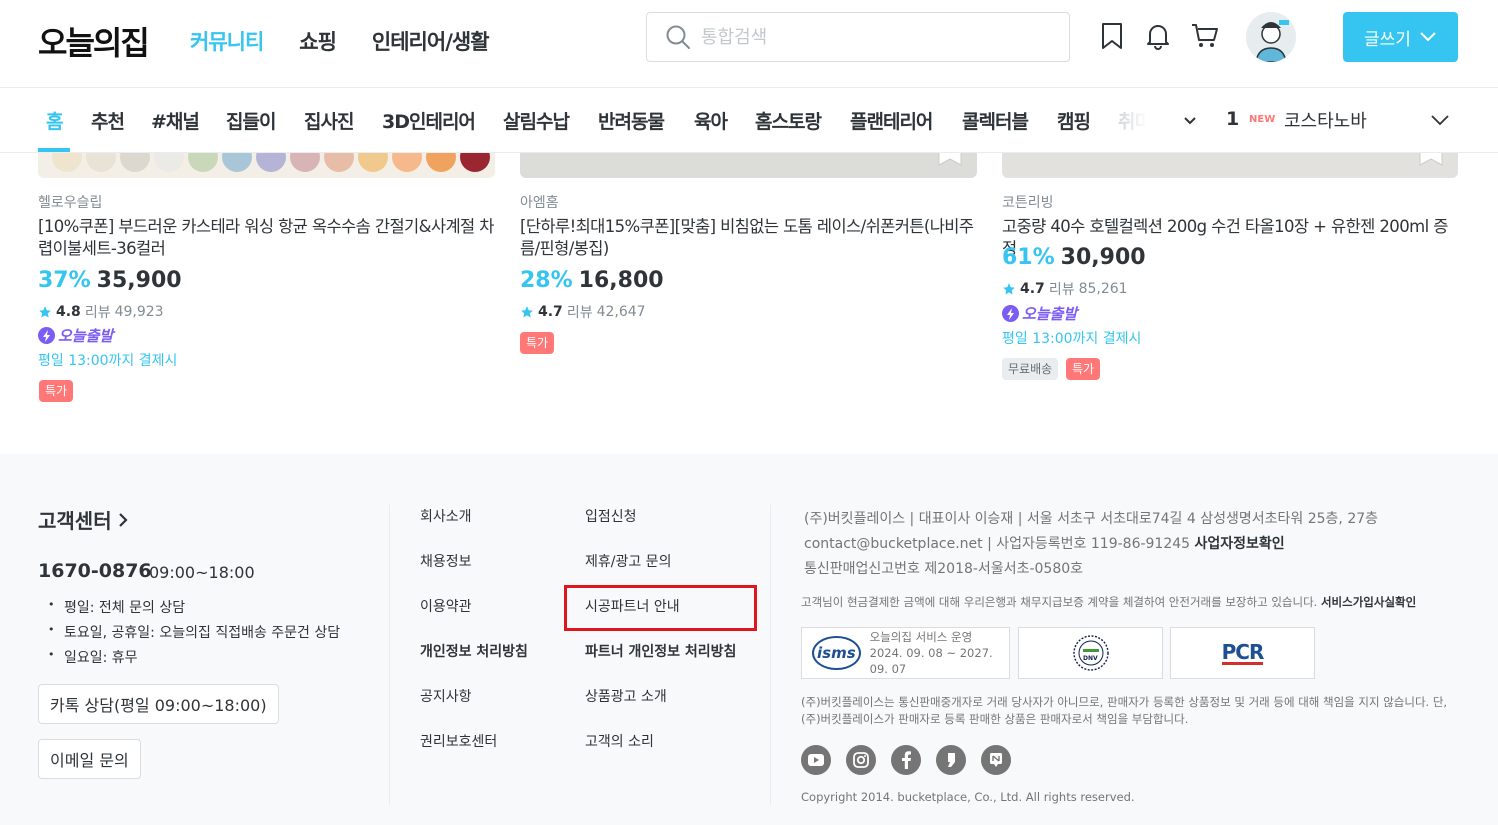 This screenshot has height=825, width=1498. Describe the element at coordinates (158, 704) in the screenshot. I see `kakao-chat-button: 카톡 상담(평일 09:00~18:00)` at that location.